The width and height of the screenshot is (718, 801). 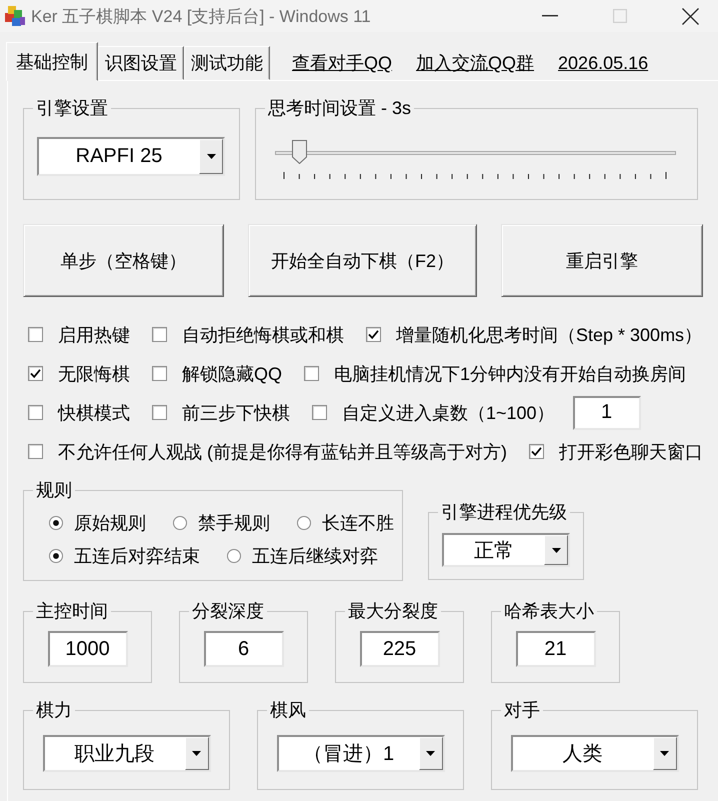 I want to click on radio-label: 禁手规则, so click(x=234, y=522).